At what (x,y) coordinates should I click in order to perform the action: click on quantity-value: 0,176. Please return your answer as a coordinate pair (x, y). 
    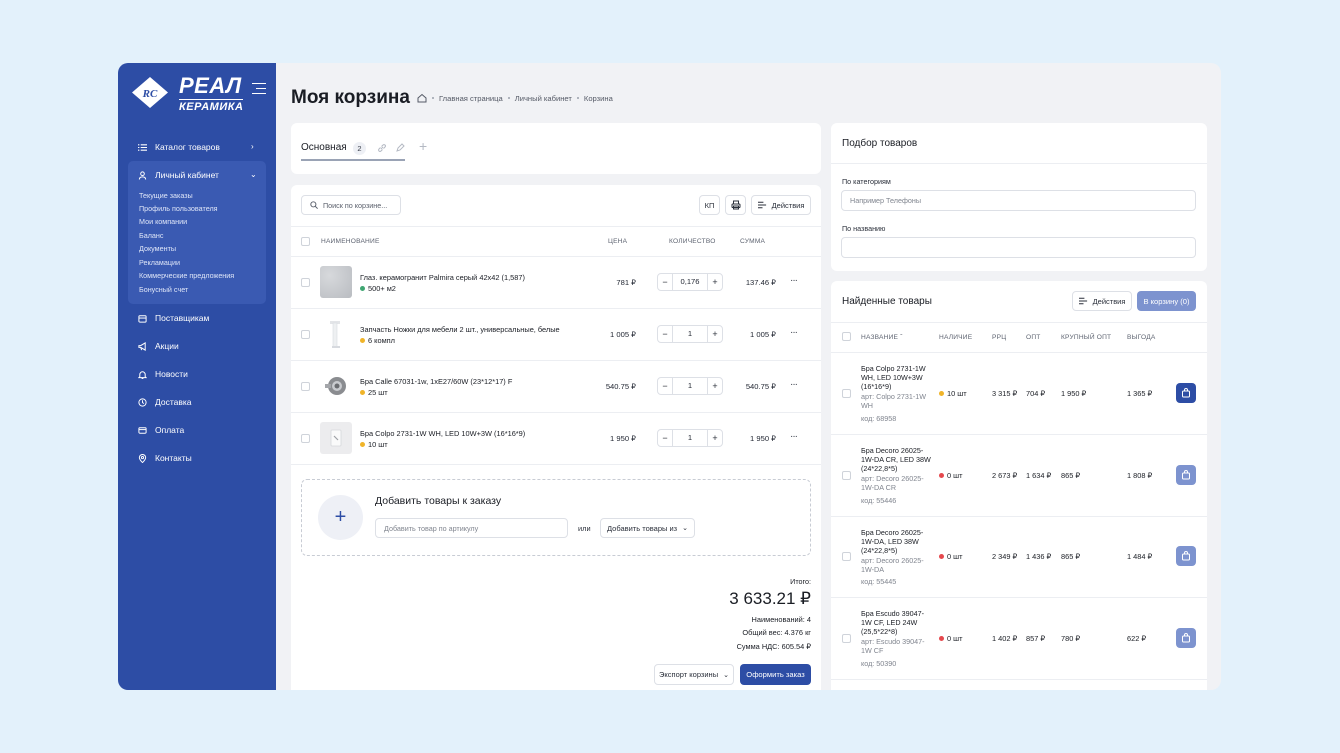
    Looking at the image, I should click on (690, 282).